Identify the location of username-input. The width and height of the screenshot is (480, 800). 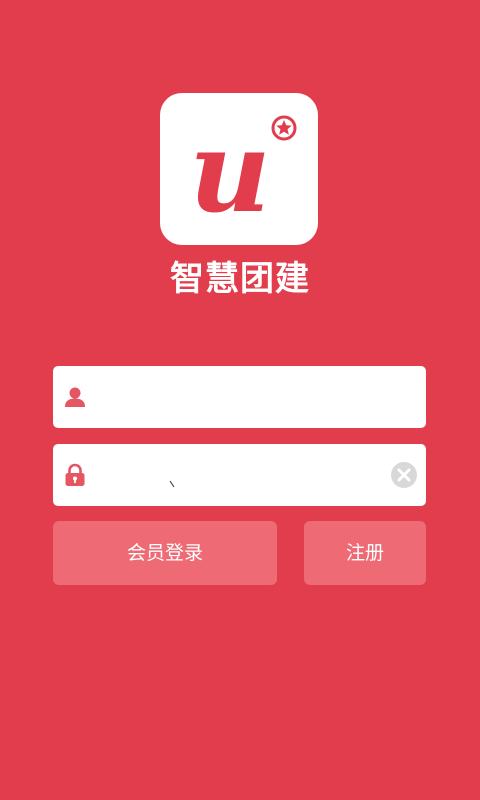
(239, 397).